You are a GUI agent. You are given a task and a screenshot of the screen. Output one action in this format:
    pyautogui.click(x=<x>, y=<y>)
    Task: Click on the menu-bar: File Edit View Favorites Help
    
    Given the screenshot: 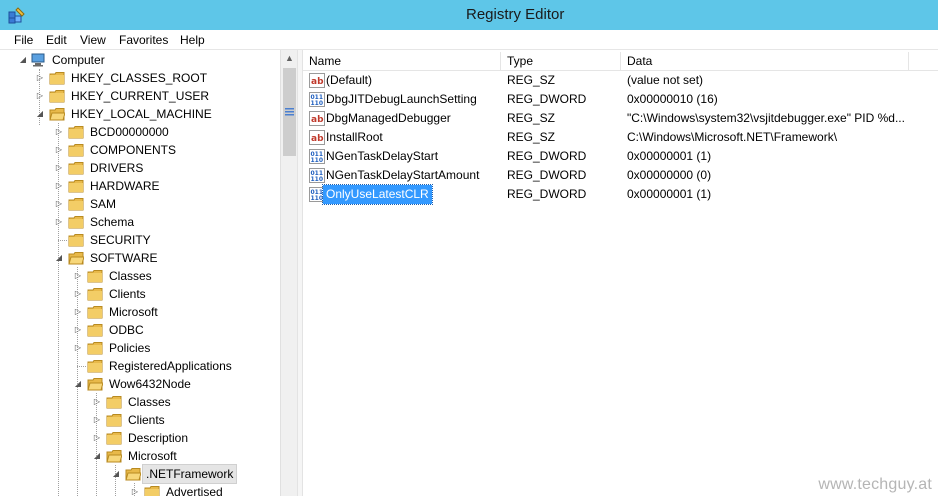 What is the action you would take?
    pyautogui.click(x=469, y=40)
    